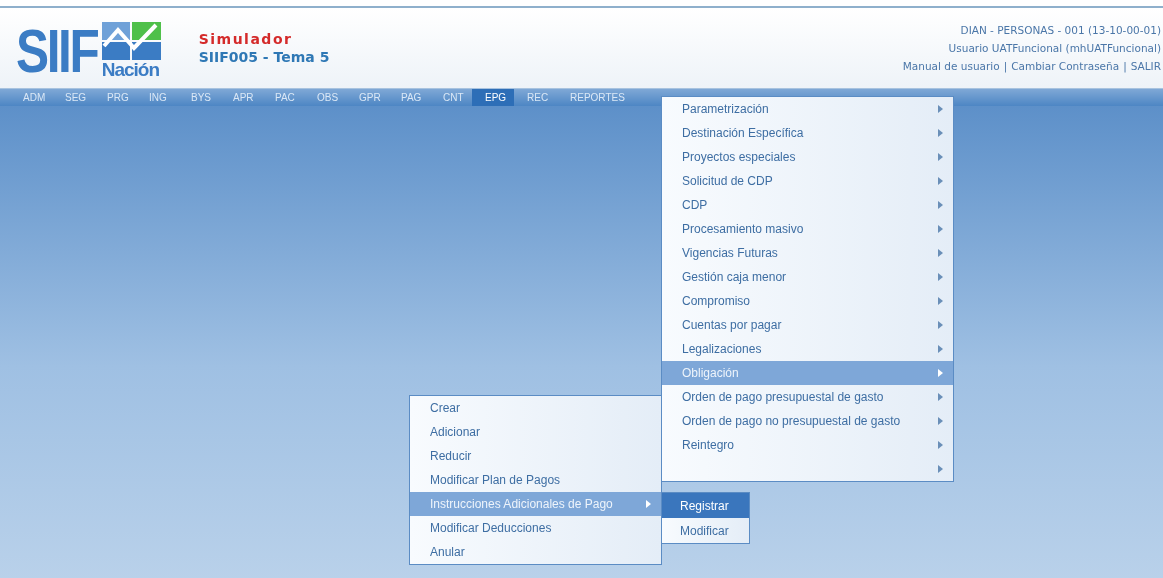 This screenshot has height=578, width=1163. Describe the element at coordinates (493, 97) in the screenshot. I see `nav-tab: EPG` at that location.